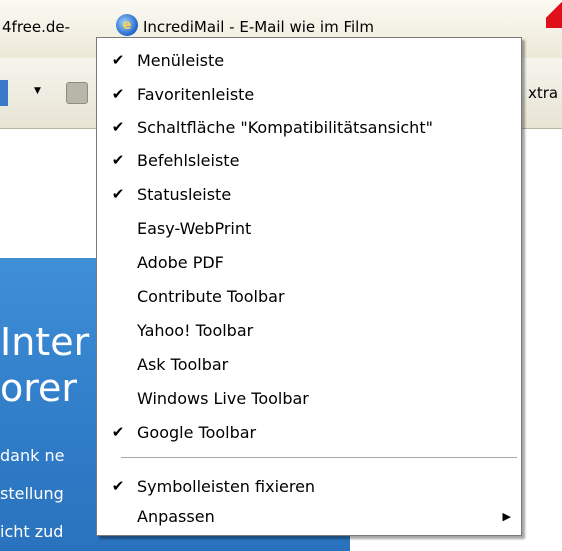 This screenshot has height=551, width=562. I want to click on menu-item-symbolleisten-fixieren: ✔ Symbolleisten fixieren, so click(309, 486).